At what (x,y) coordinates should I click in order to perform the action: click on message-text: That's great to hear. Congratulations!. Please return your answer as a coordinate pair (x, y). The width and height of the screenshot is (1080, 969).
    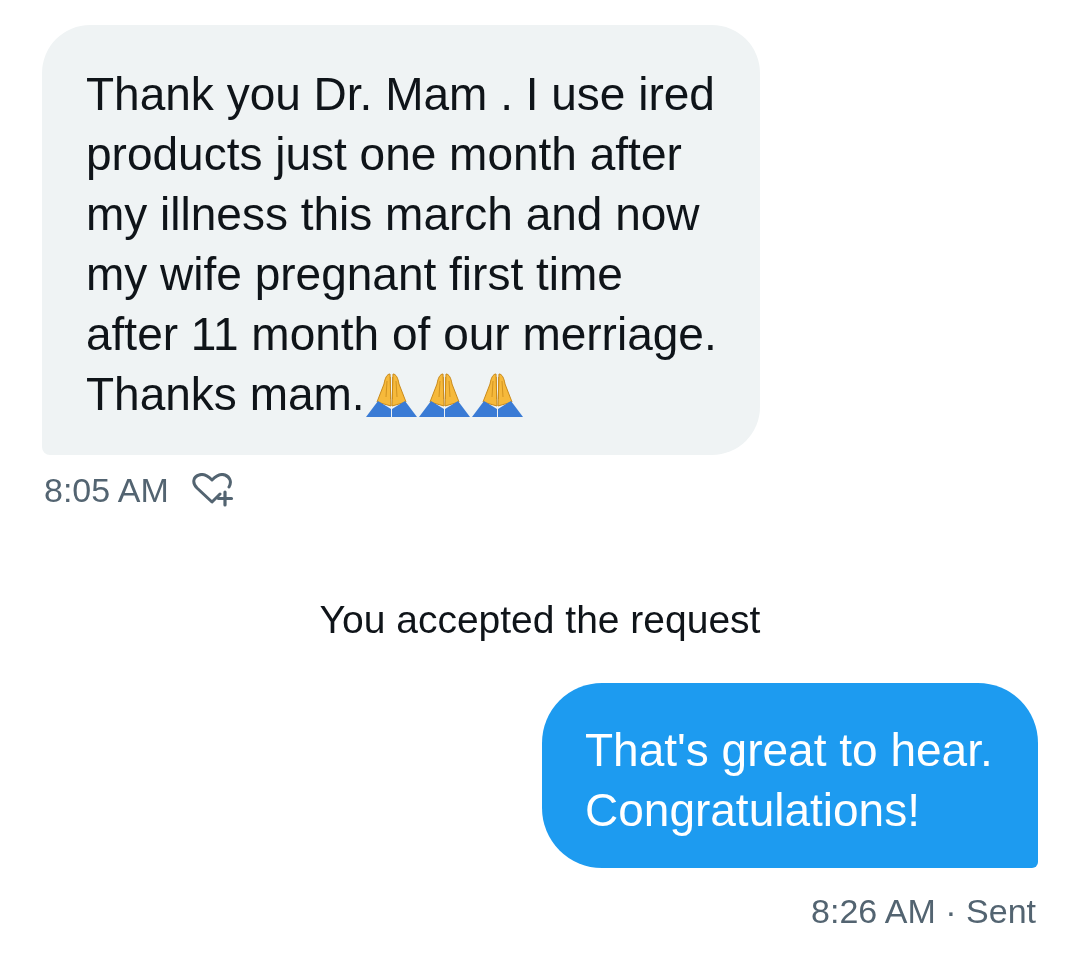
    Looking at the image, I should click on (789, 780).